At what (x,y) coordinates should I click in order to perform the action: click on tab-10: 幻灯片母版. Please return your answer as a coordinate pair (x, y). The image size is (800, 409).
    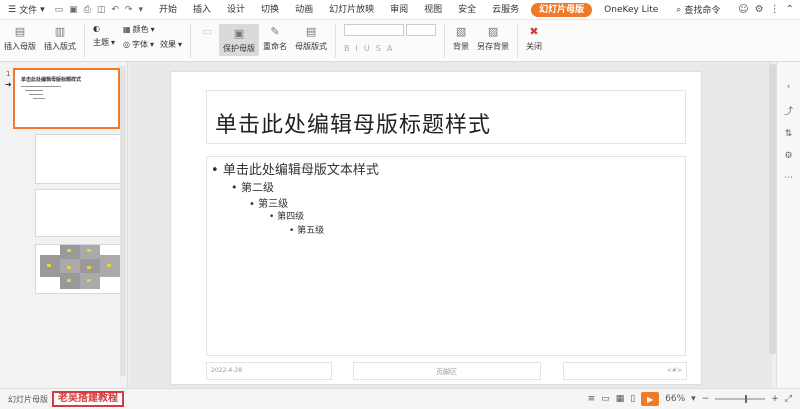
    Looking at the image, I should click on (562, 9).